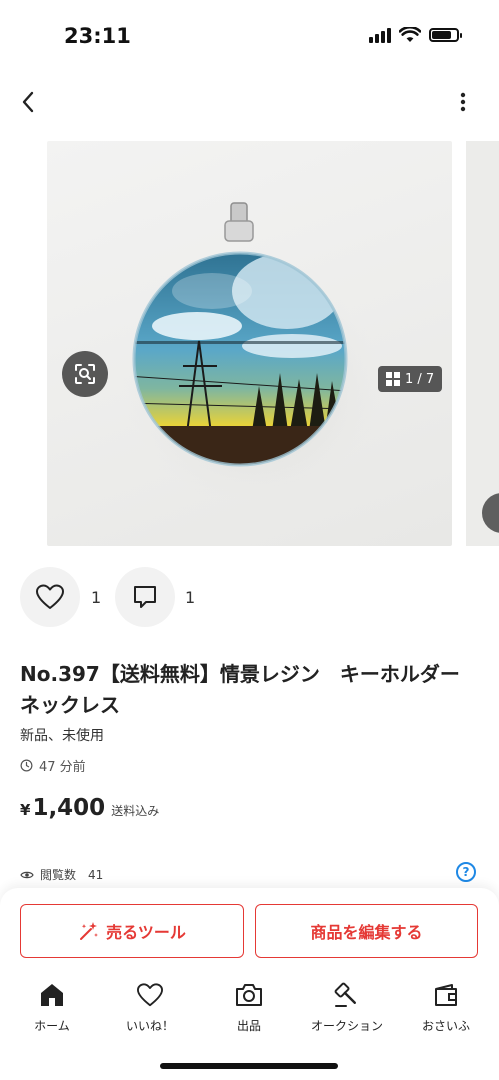  Describe the element at coordinates (252, 354) in the screenshot. I see `resin-pendant-image` at that location.